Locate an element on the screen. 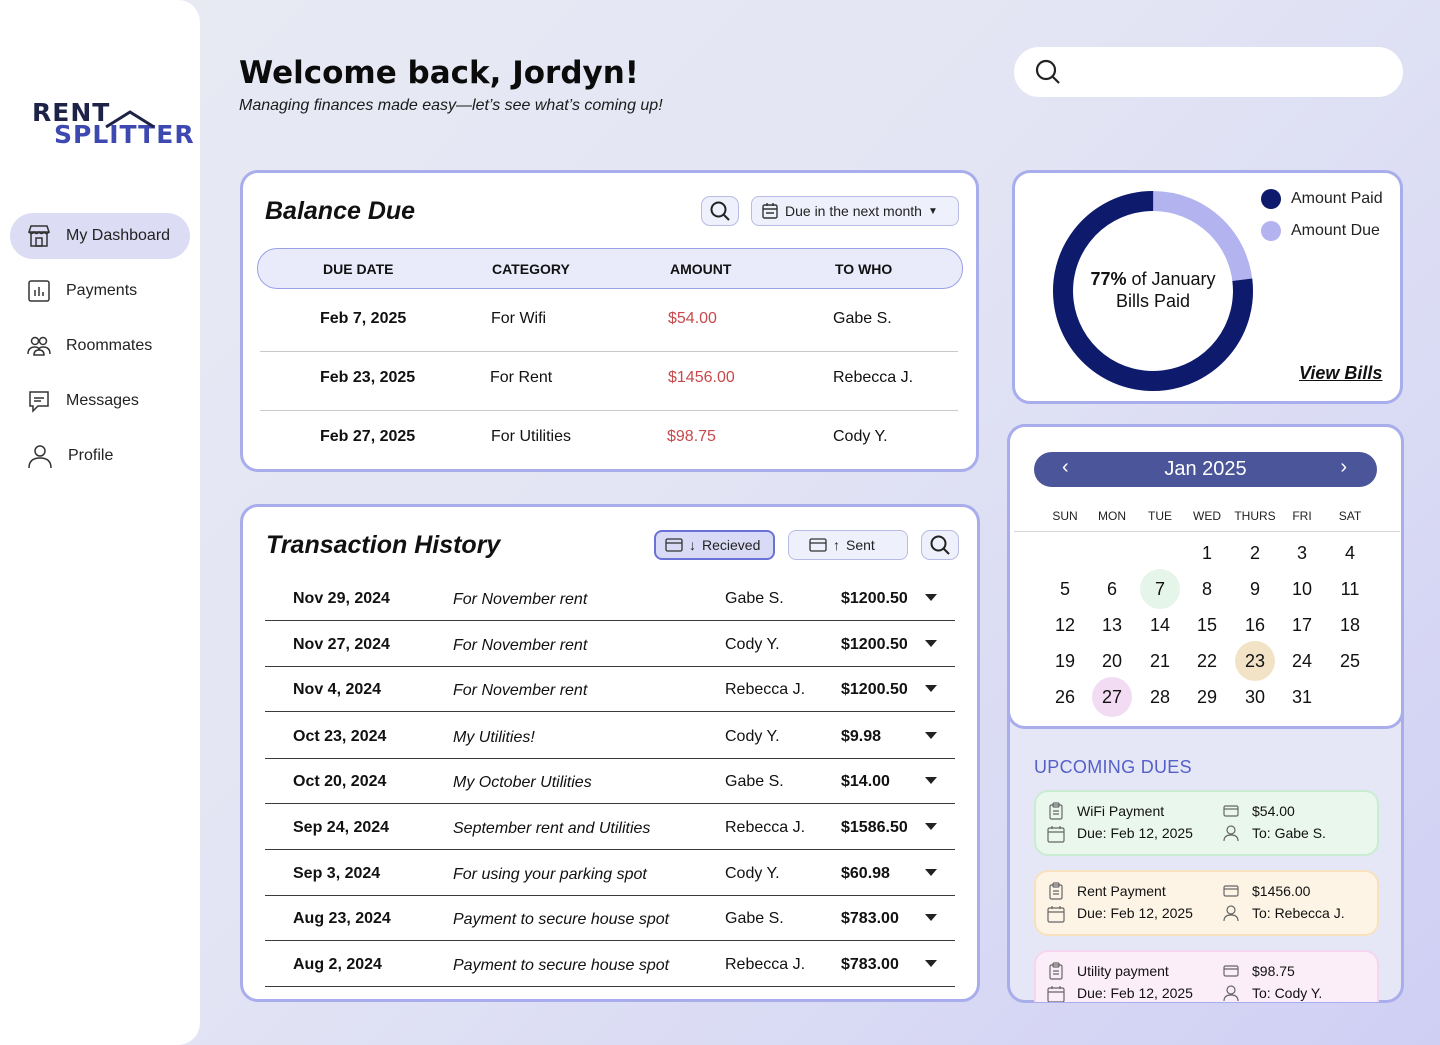 This screenshot has height=1045, width=1440. calendar-day: 29 is located at coordinates (1207, 697).